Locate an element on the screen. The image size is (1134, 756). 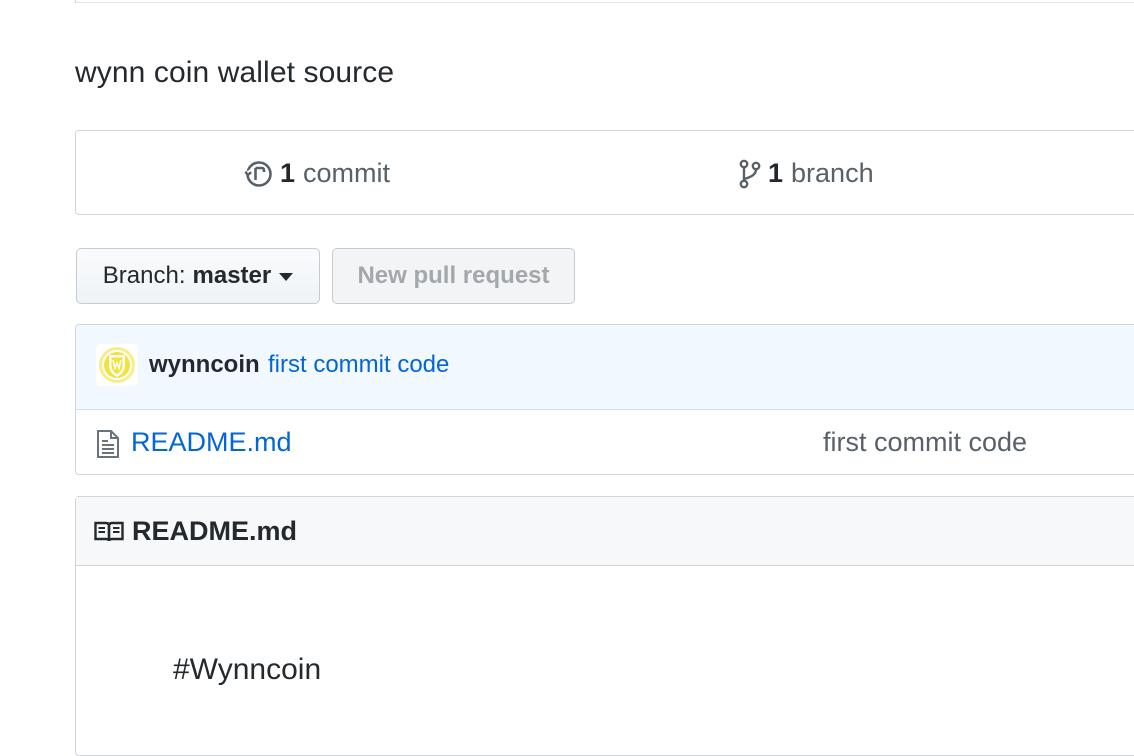
branches-link: 1 branch is located at coordinates (806, 173).